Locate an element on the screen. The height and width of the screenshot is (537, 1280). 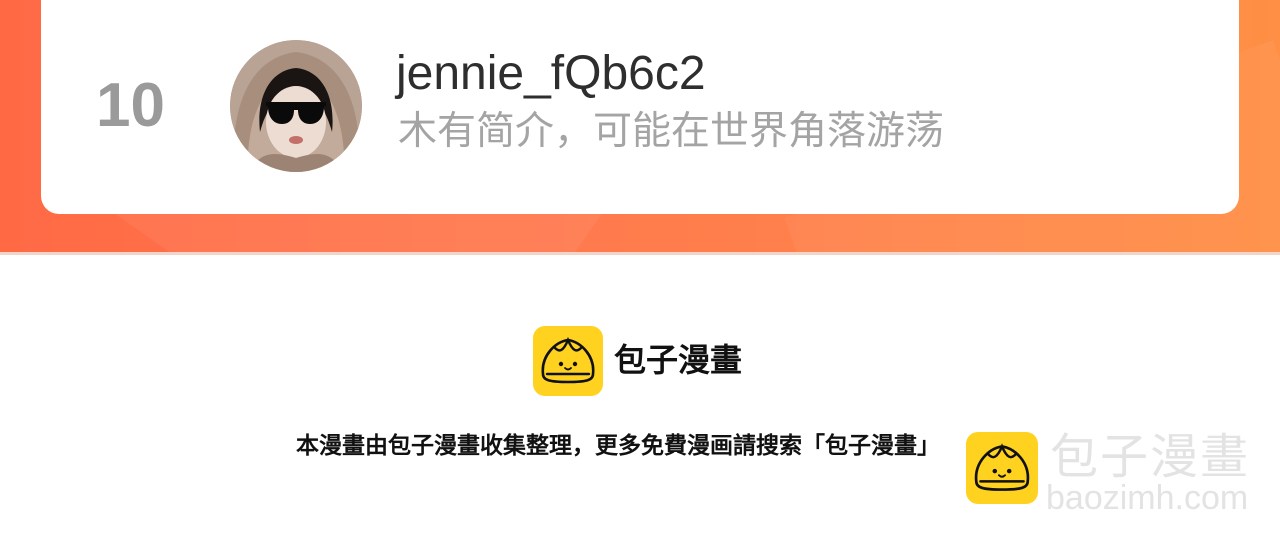
bun-logo-icon is located at coordinates (568, 361).